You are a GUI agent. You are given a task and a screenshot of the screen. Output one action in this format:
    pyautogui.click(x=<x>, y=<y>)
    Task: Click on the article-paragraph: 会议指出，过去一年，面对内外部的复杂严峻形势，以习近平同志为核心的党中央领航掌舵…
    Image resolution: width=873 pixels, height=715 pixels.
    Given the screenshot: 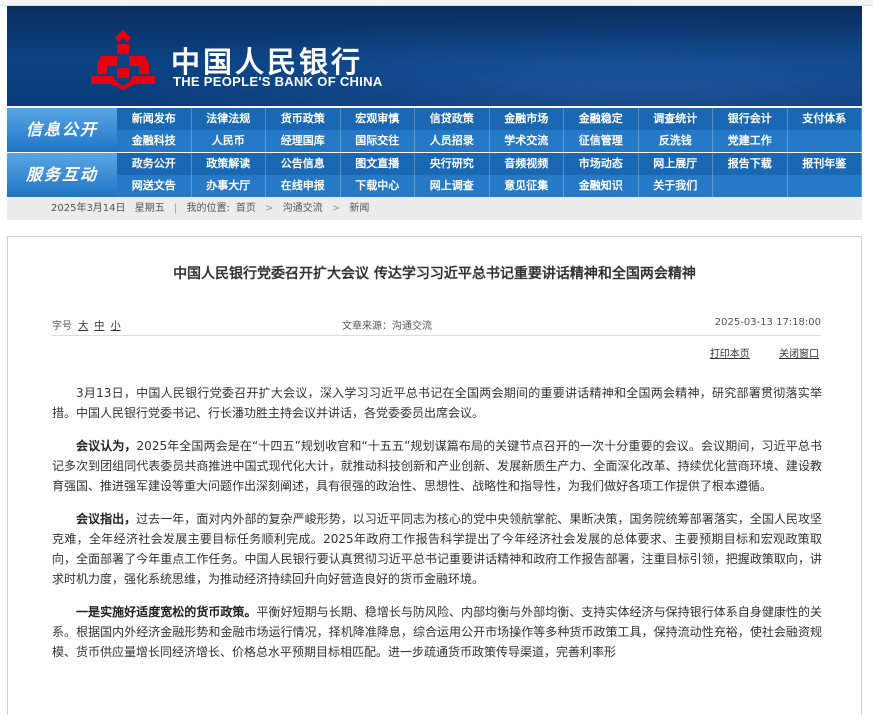 What is the action you would take?
    pyautogui.click(x=437, y=549)
    